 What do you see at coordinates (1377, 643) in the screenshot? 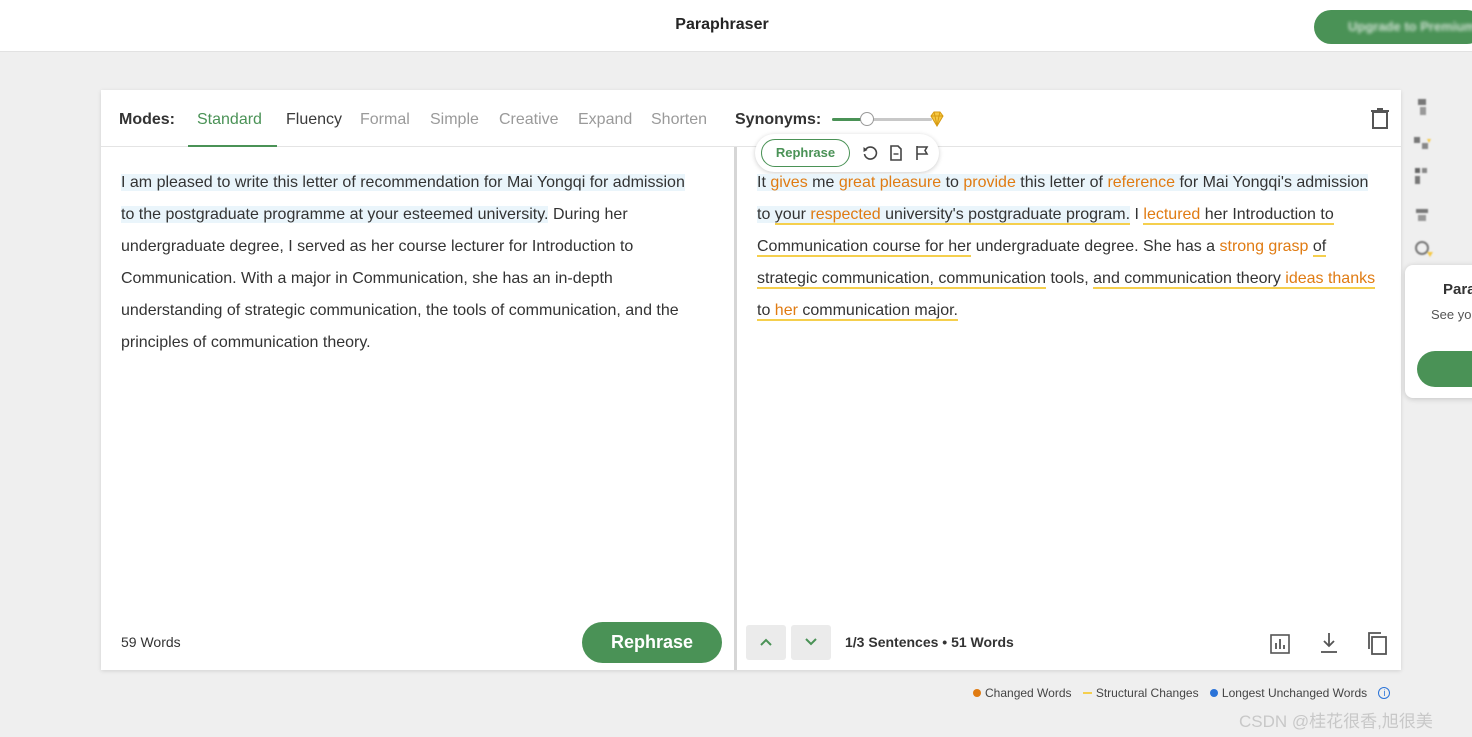
I see `copy-icon` at bounding box center [1377, 643].